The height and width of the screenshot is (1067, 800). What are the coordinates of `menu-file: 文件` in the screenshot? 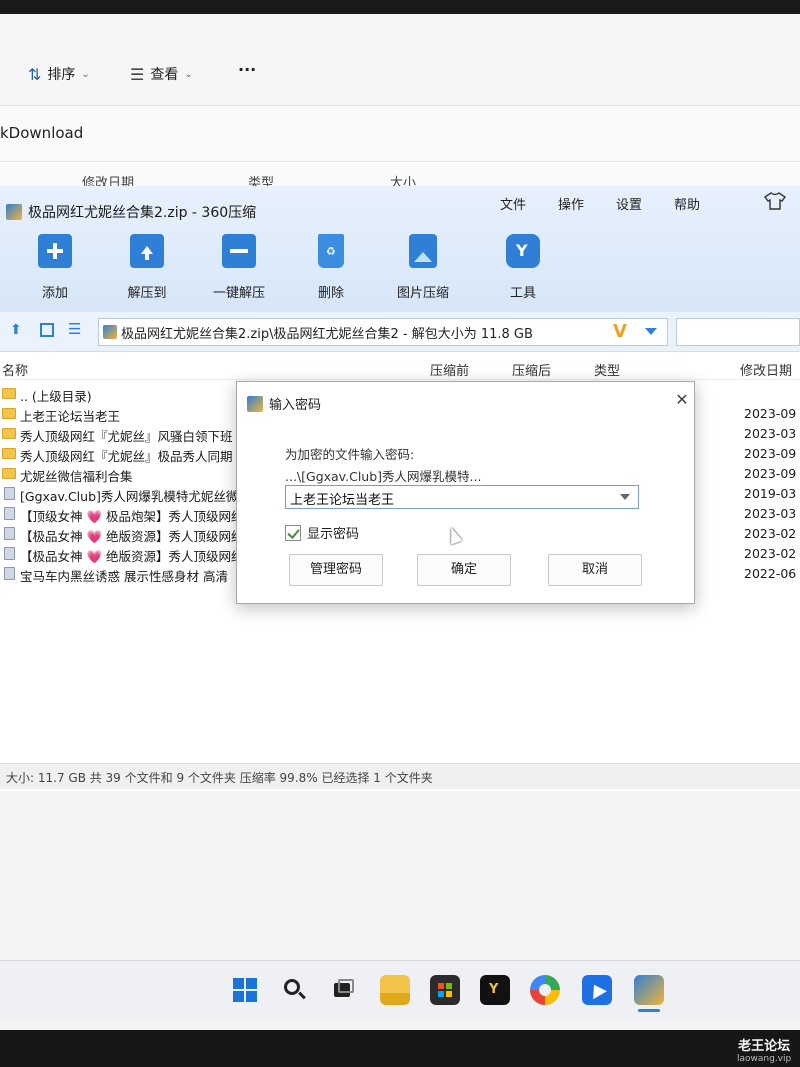 It's located at (513, 203).